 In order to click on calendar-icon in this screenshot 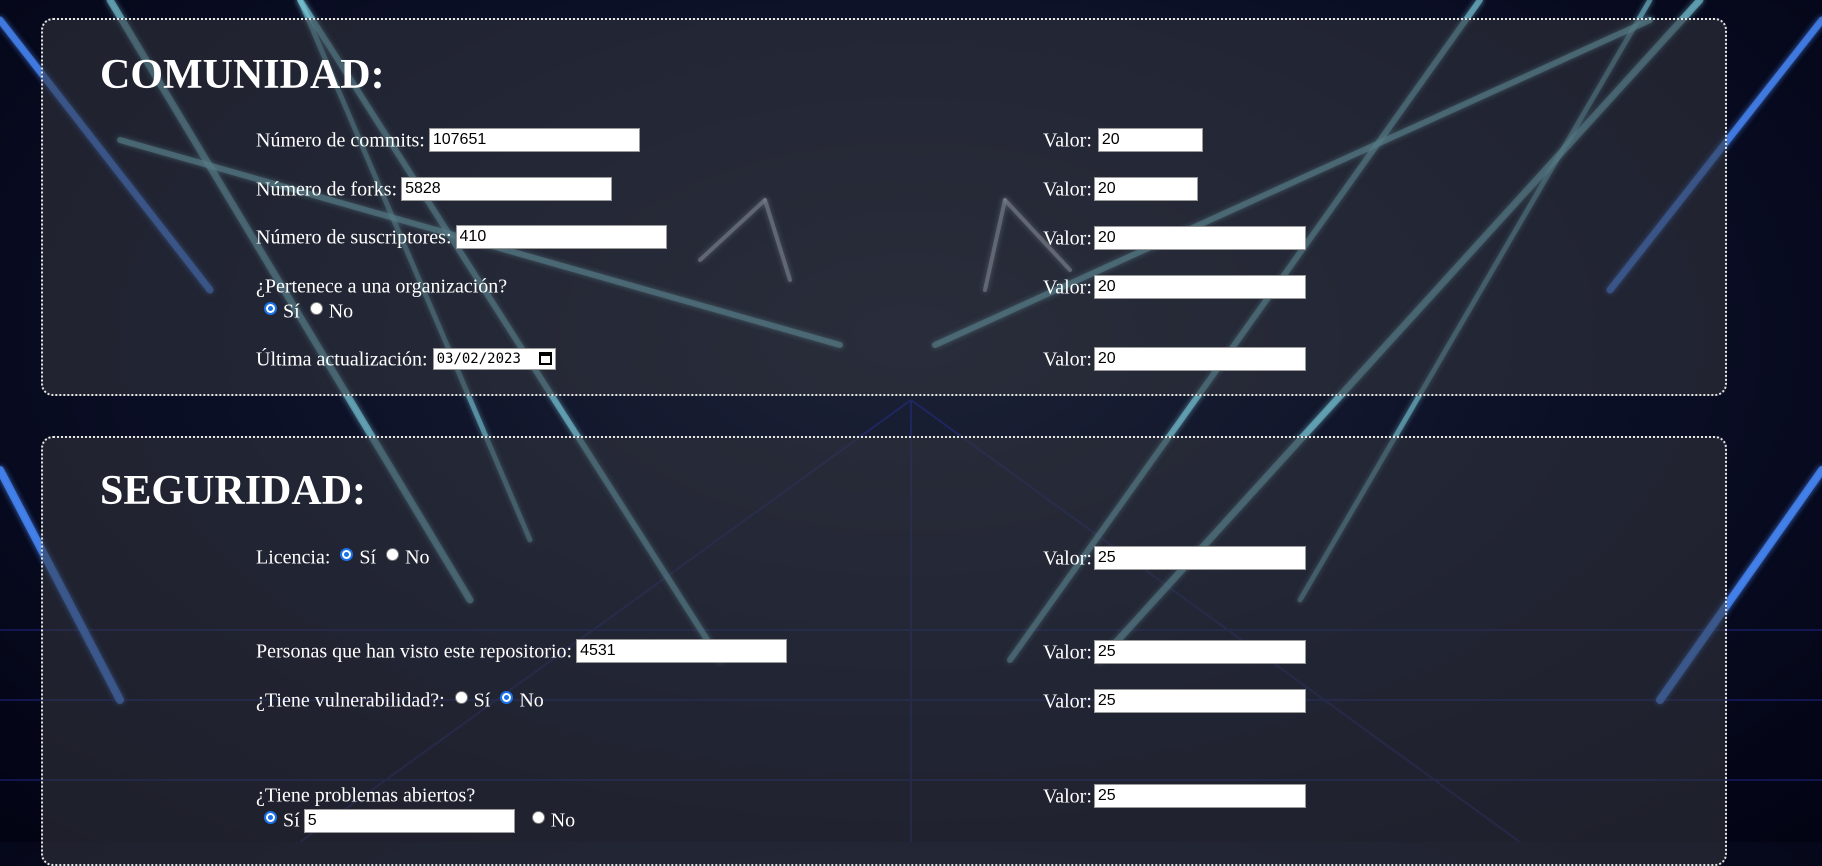, I will do `click(545, 359)`.